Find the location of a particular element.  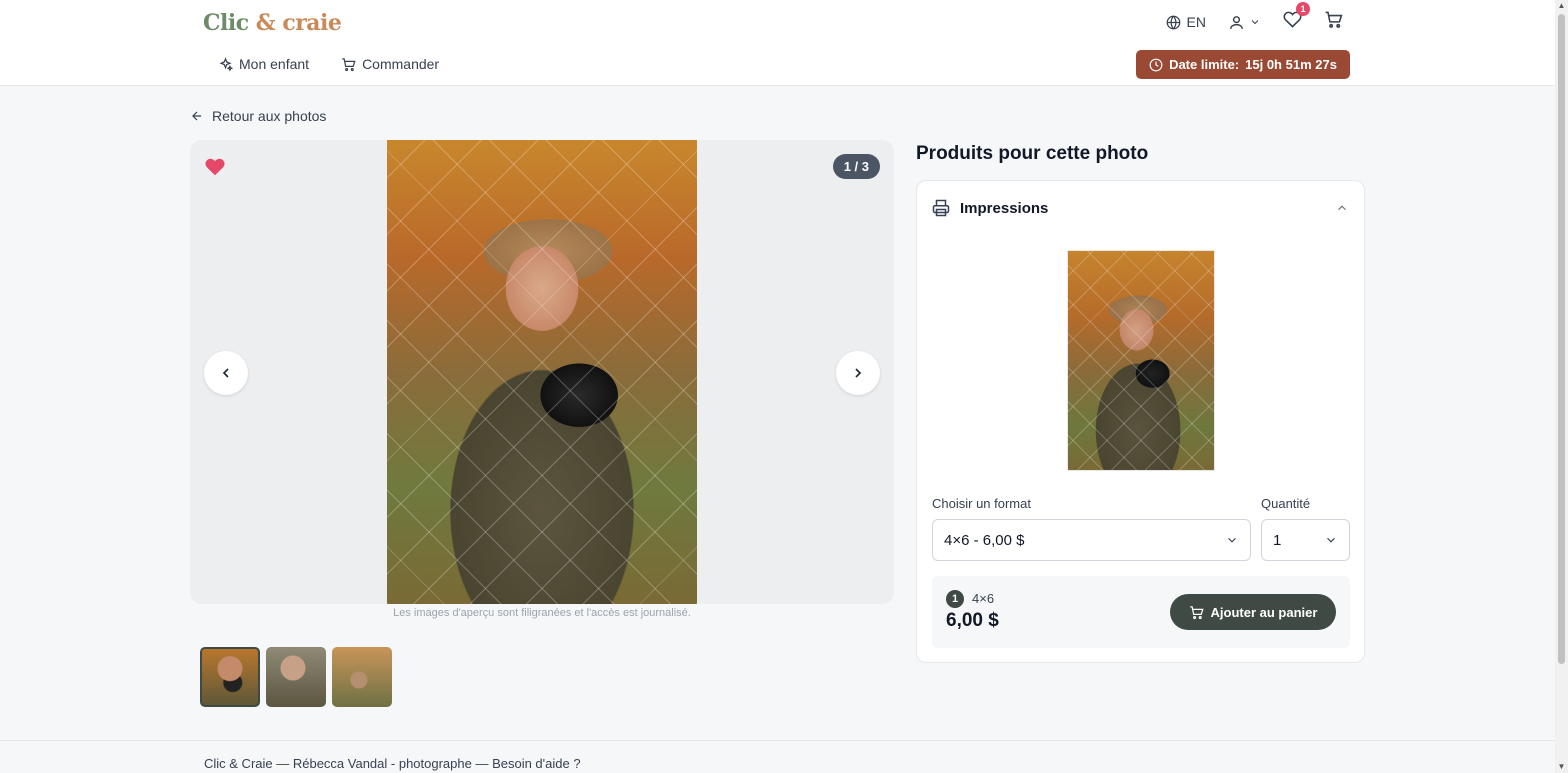

printer-icon is located at coordinates (941, 208).